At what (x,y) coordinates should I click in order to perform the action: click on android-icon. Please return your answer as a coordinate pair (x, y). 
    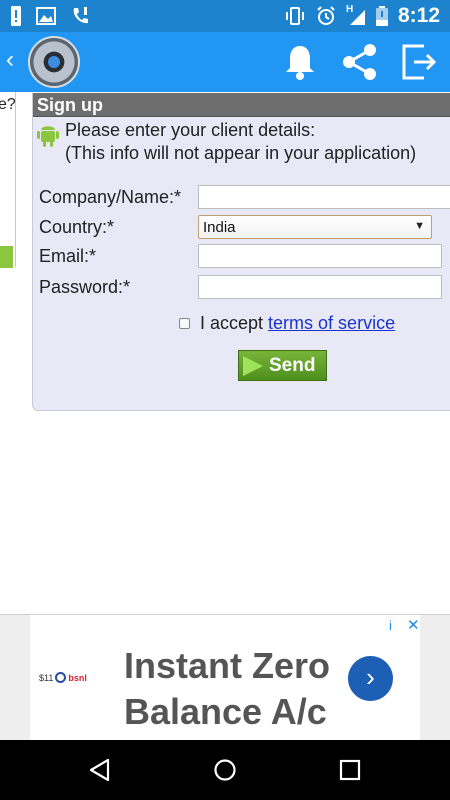
    Looking at the image, I should click on (48, 136).